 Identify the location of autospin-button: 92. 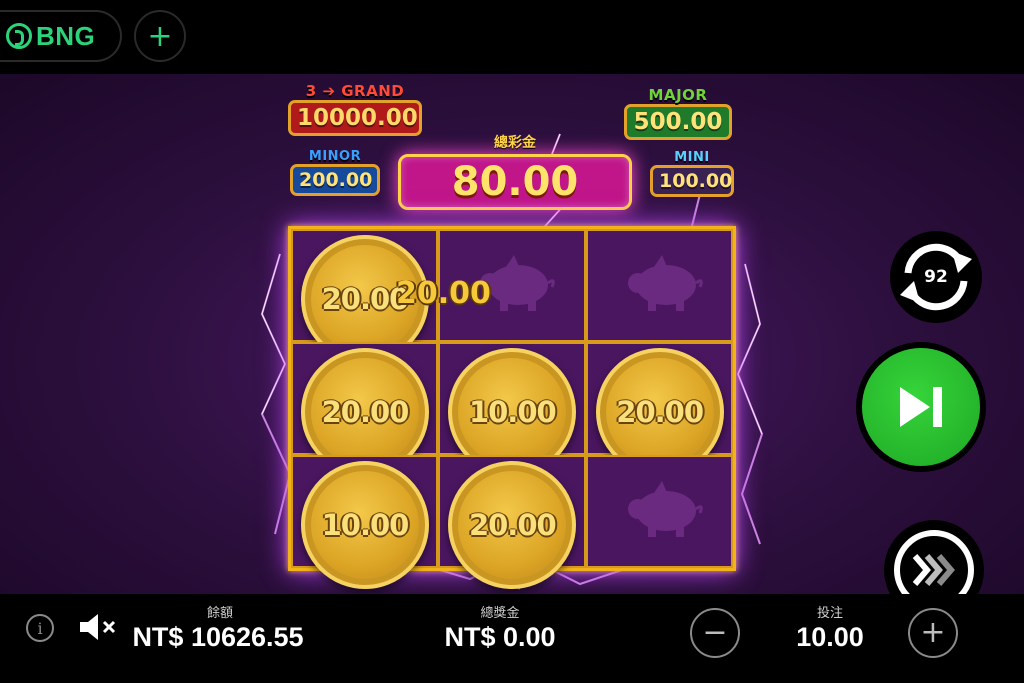
(936, 277).